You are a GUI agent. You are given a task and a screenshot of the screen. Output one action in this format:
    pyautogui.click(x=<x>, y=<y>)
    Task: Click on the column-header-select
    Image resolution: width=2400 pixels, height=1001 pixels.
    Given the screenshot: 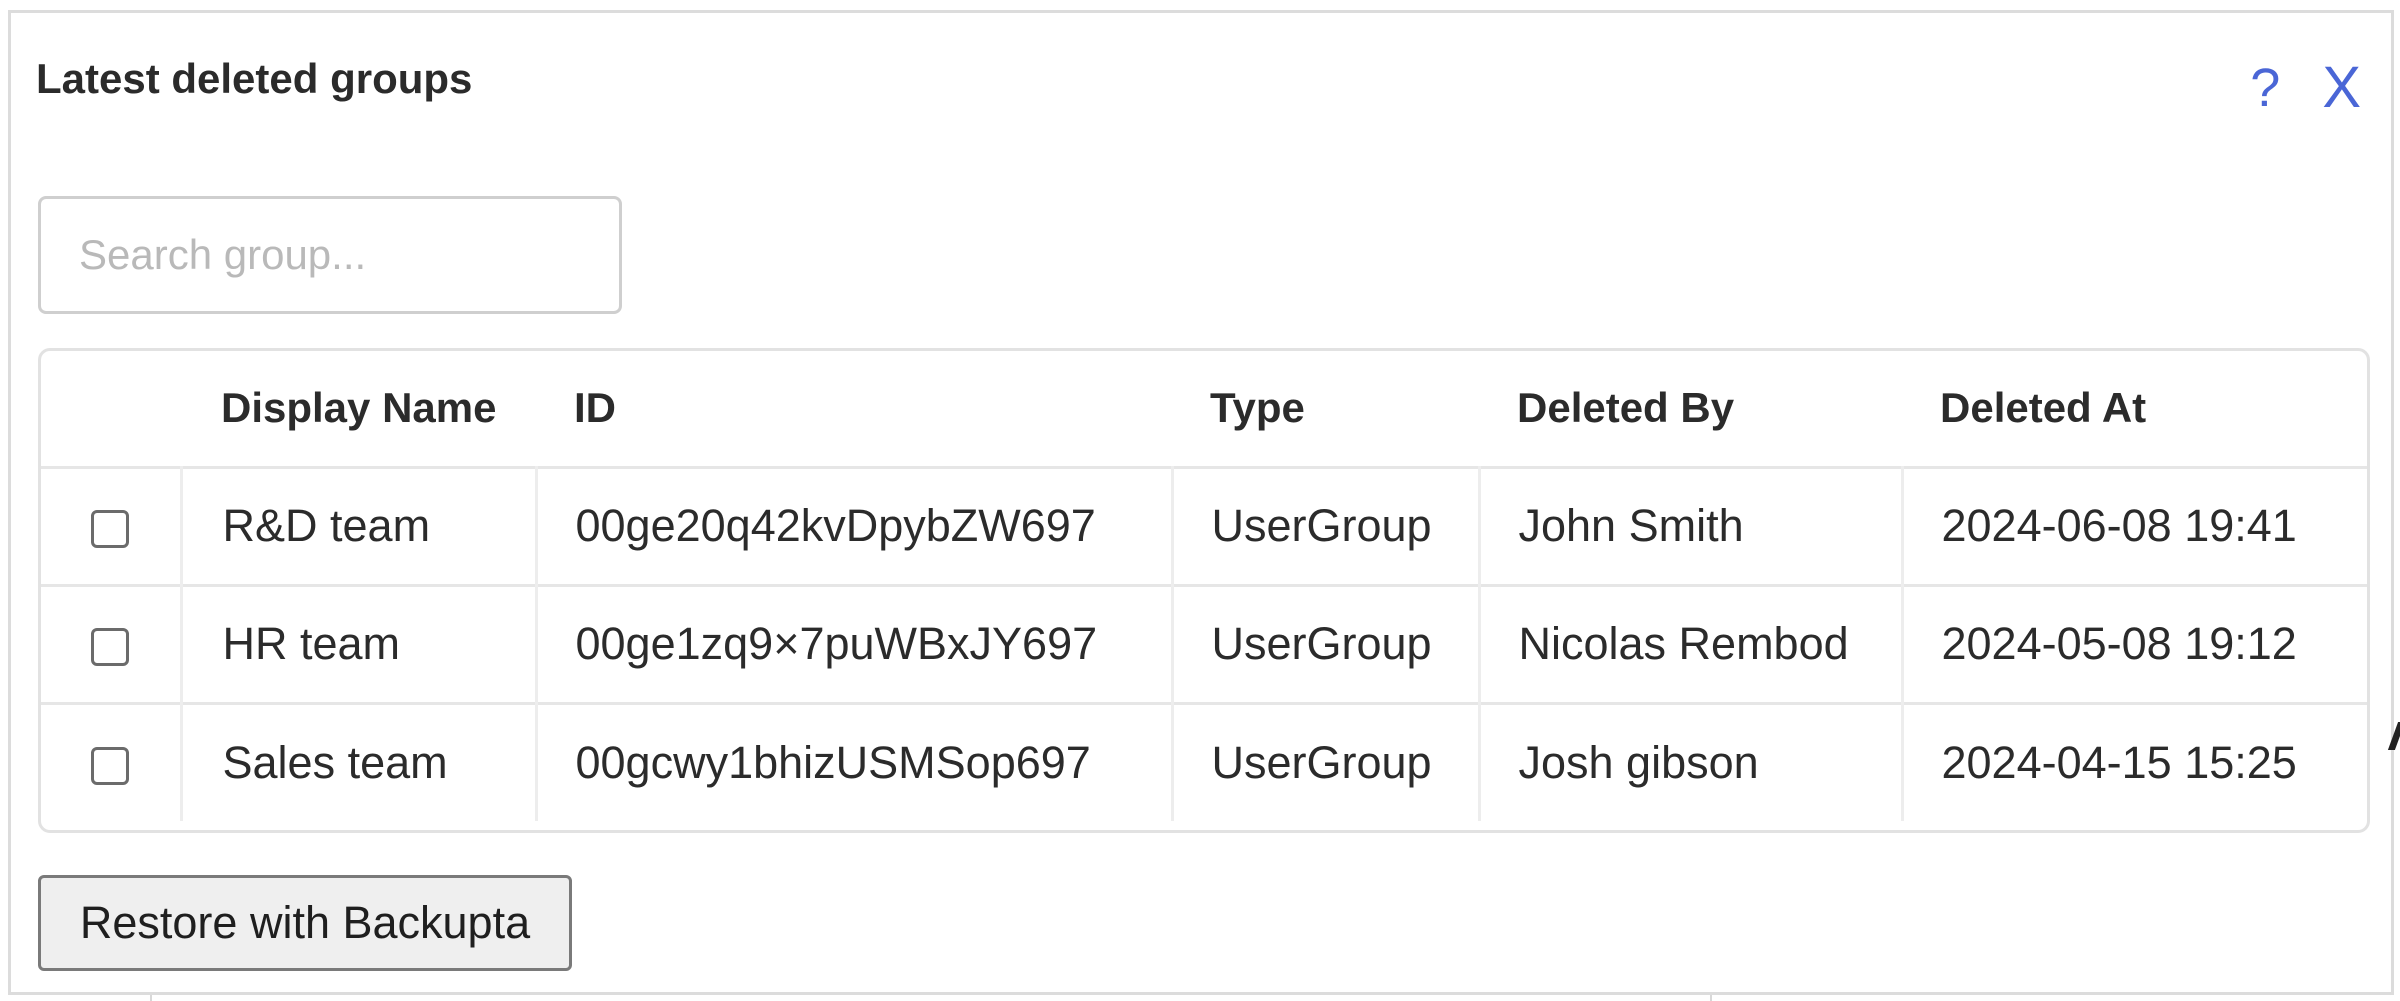 What is the action you would take?
    pyautogui.click(x=111, y=409)
    